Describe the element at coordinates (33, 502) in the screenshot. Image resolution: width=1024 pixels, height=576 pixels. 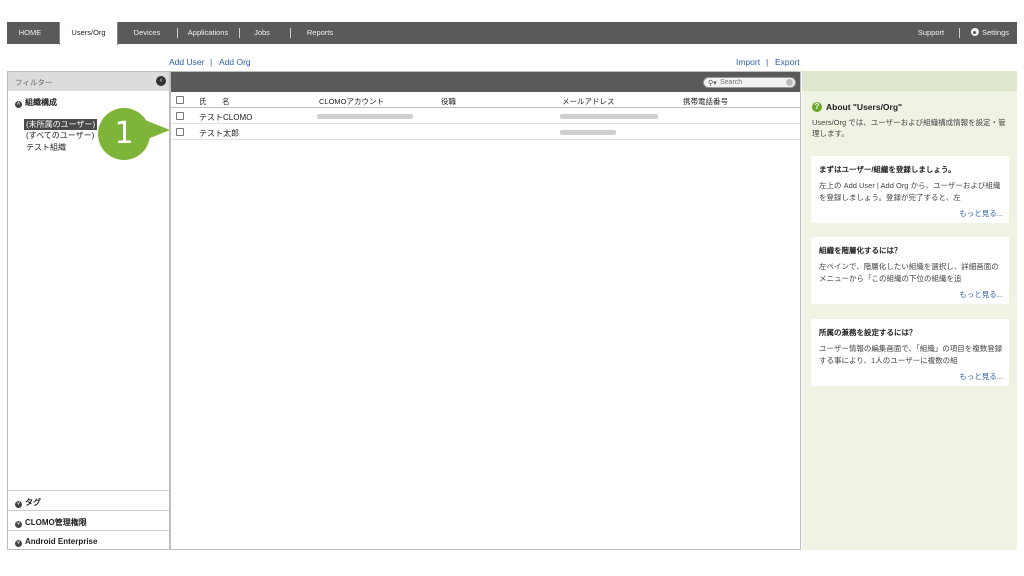
I see `tag-section-label: タグ` at that location.